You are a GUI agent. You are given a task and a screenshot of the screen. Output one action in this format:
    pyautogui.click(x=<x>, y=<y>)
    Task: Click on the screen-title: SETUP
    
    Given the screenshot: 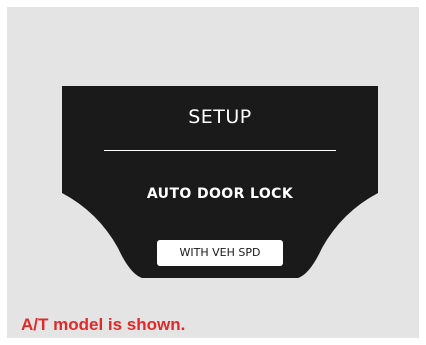 What is the action you would take?
    pyautogui.click(x=220, y=117)
    